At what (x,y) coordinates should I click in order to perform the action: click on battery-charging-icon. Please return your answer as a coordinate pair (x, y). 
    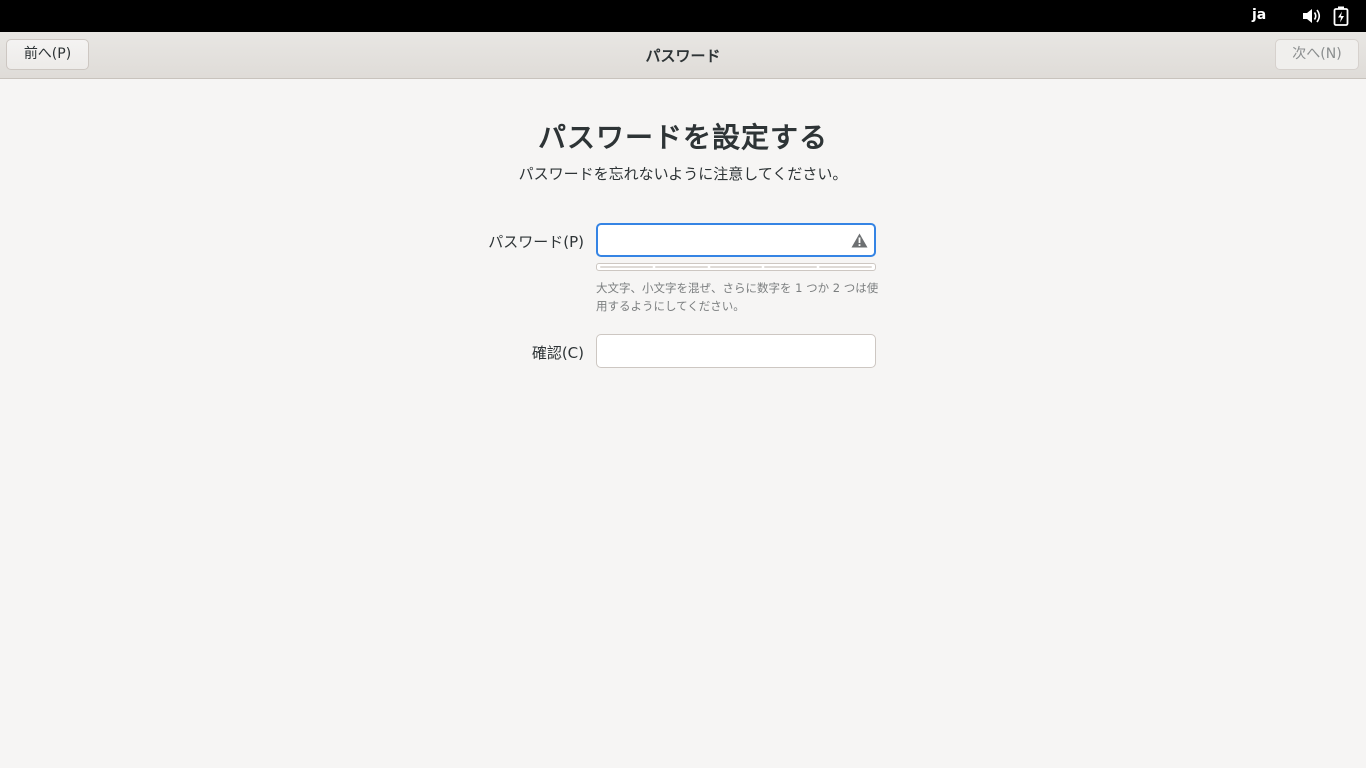
    Looking at the image, I should click on (1341, 16).